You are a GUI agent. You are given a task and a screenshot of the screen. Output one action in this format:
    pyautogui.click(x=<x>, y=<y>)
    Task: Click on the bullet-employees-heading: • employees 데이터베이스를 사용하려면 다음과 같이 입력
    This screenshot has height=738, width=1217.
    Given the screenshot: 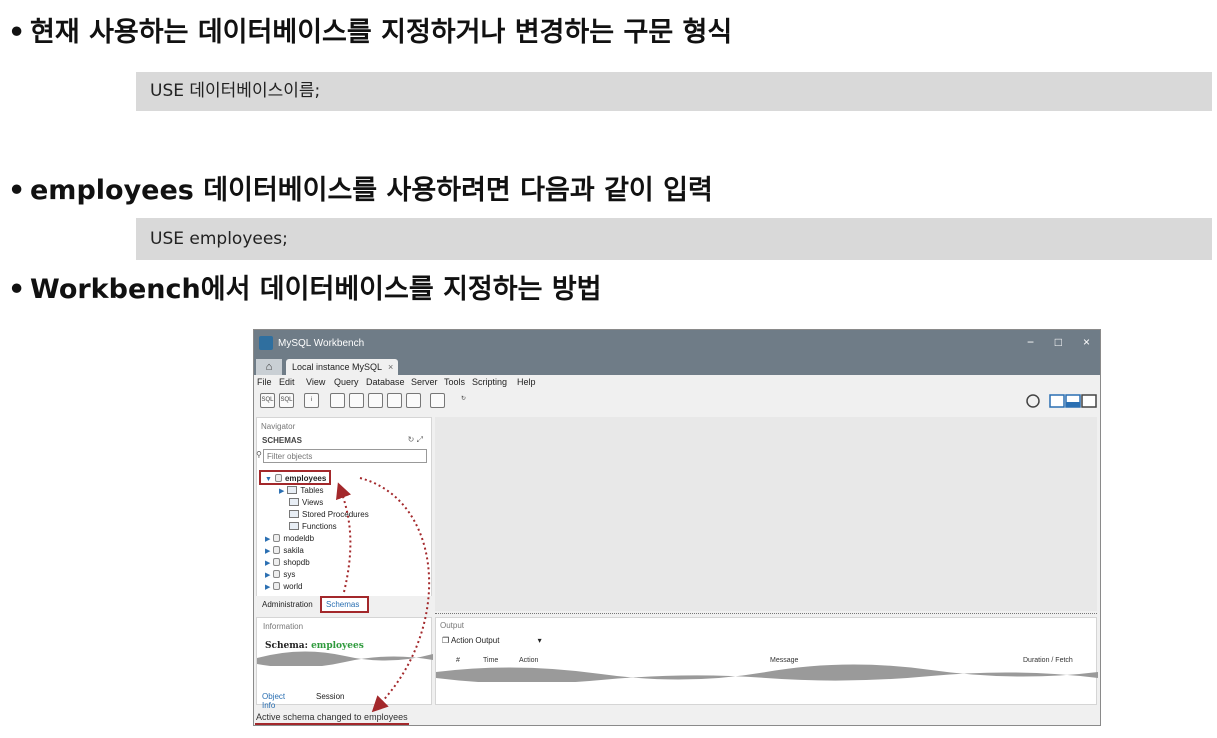 What is the action you would take?
    pyautogui.click(x=360, y=191)
    